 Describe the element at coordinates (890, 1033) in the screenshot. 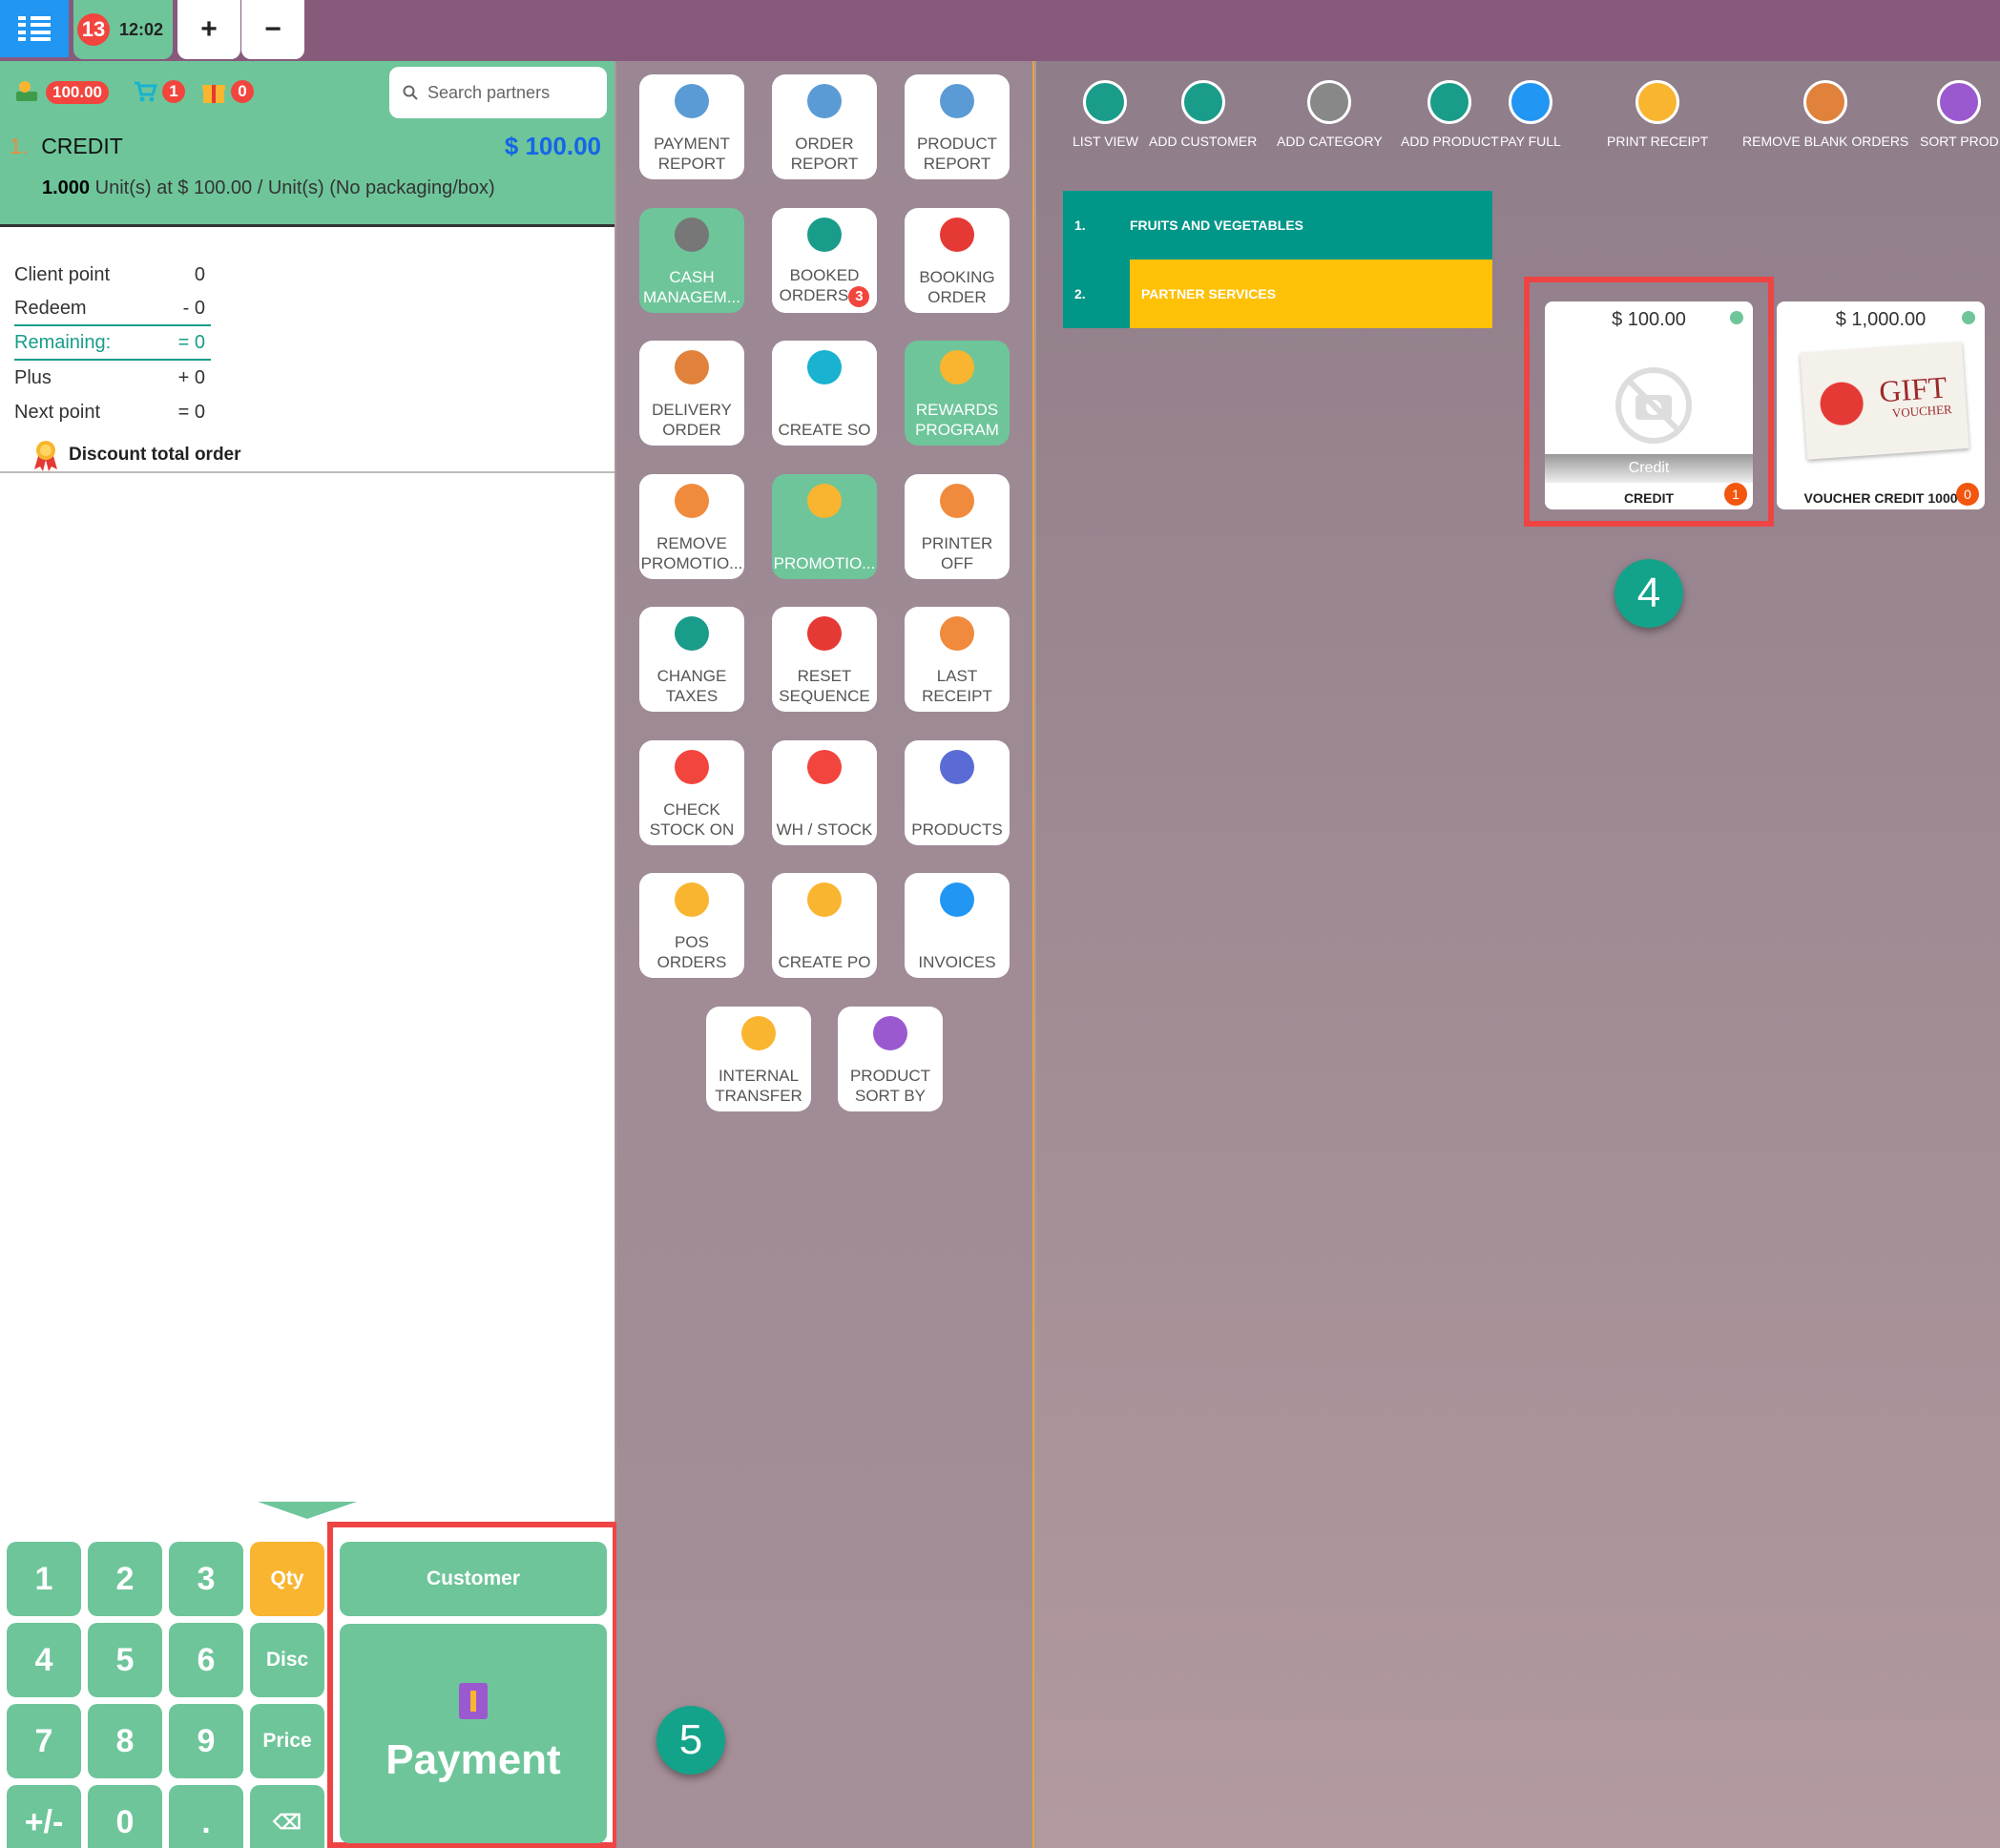

I see `product-sort-by-icon` at that location.